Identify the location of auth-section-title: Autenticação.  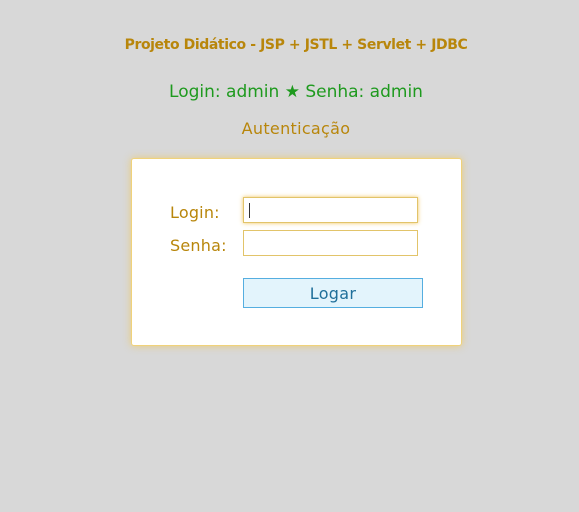
(296, 128).